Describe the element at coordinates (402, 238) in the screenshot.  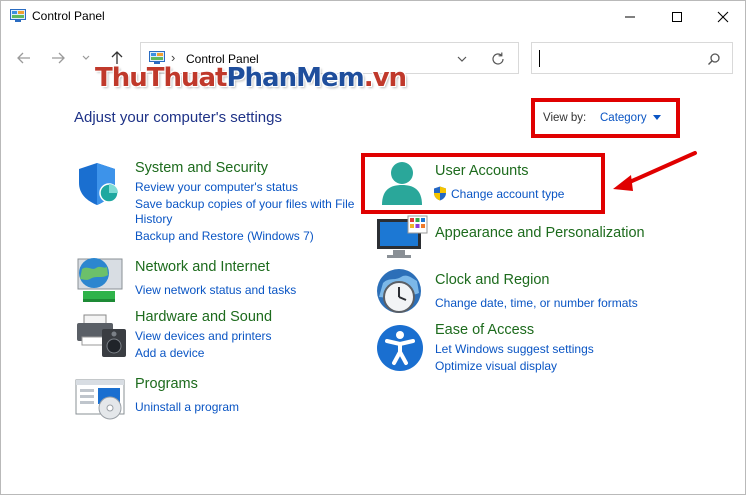
I see `monitor-personalize-icon` at that location.